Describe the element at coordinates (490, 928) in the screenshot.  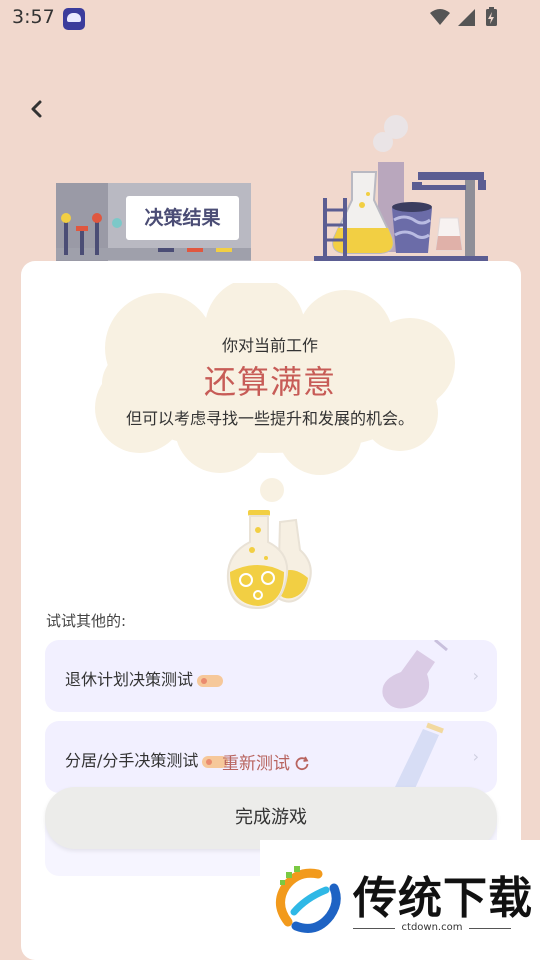
I see `watermark-rule-right` at that location.